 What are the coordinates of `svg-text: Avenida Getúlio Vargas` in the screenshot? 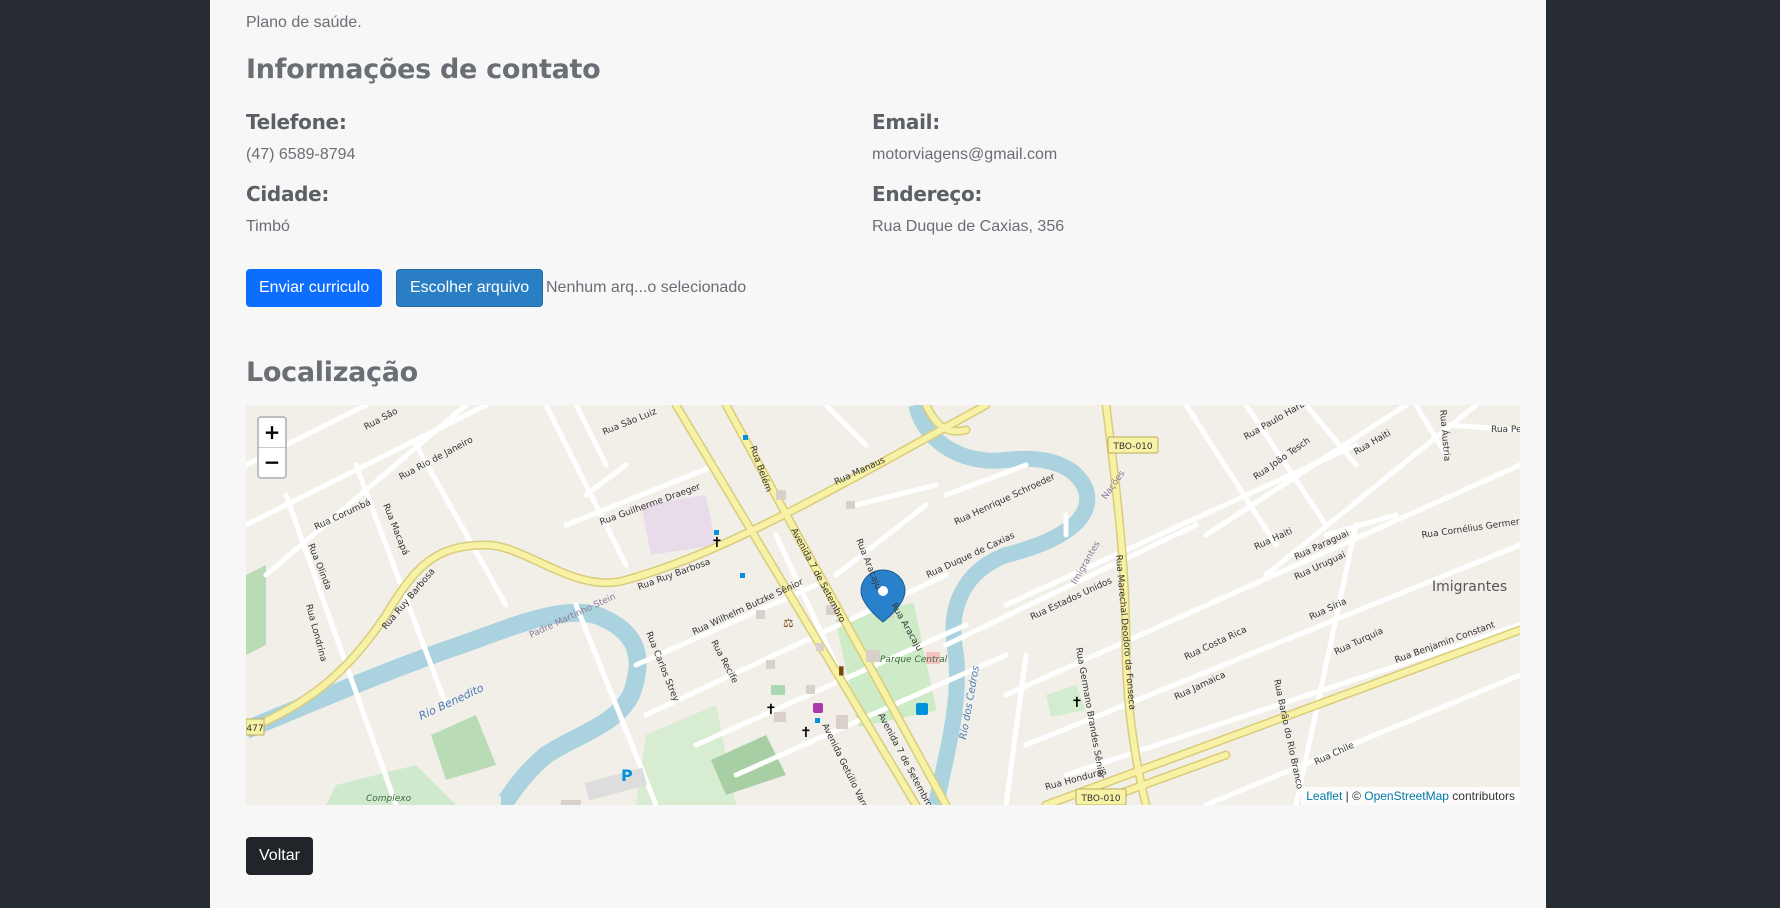 It's located at (846, 763).